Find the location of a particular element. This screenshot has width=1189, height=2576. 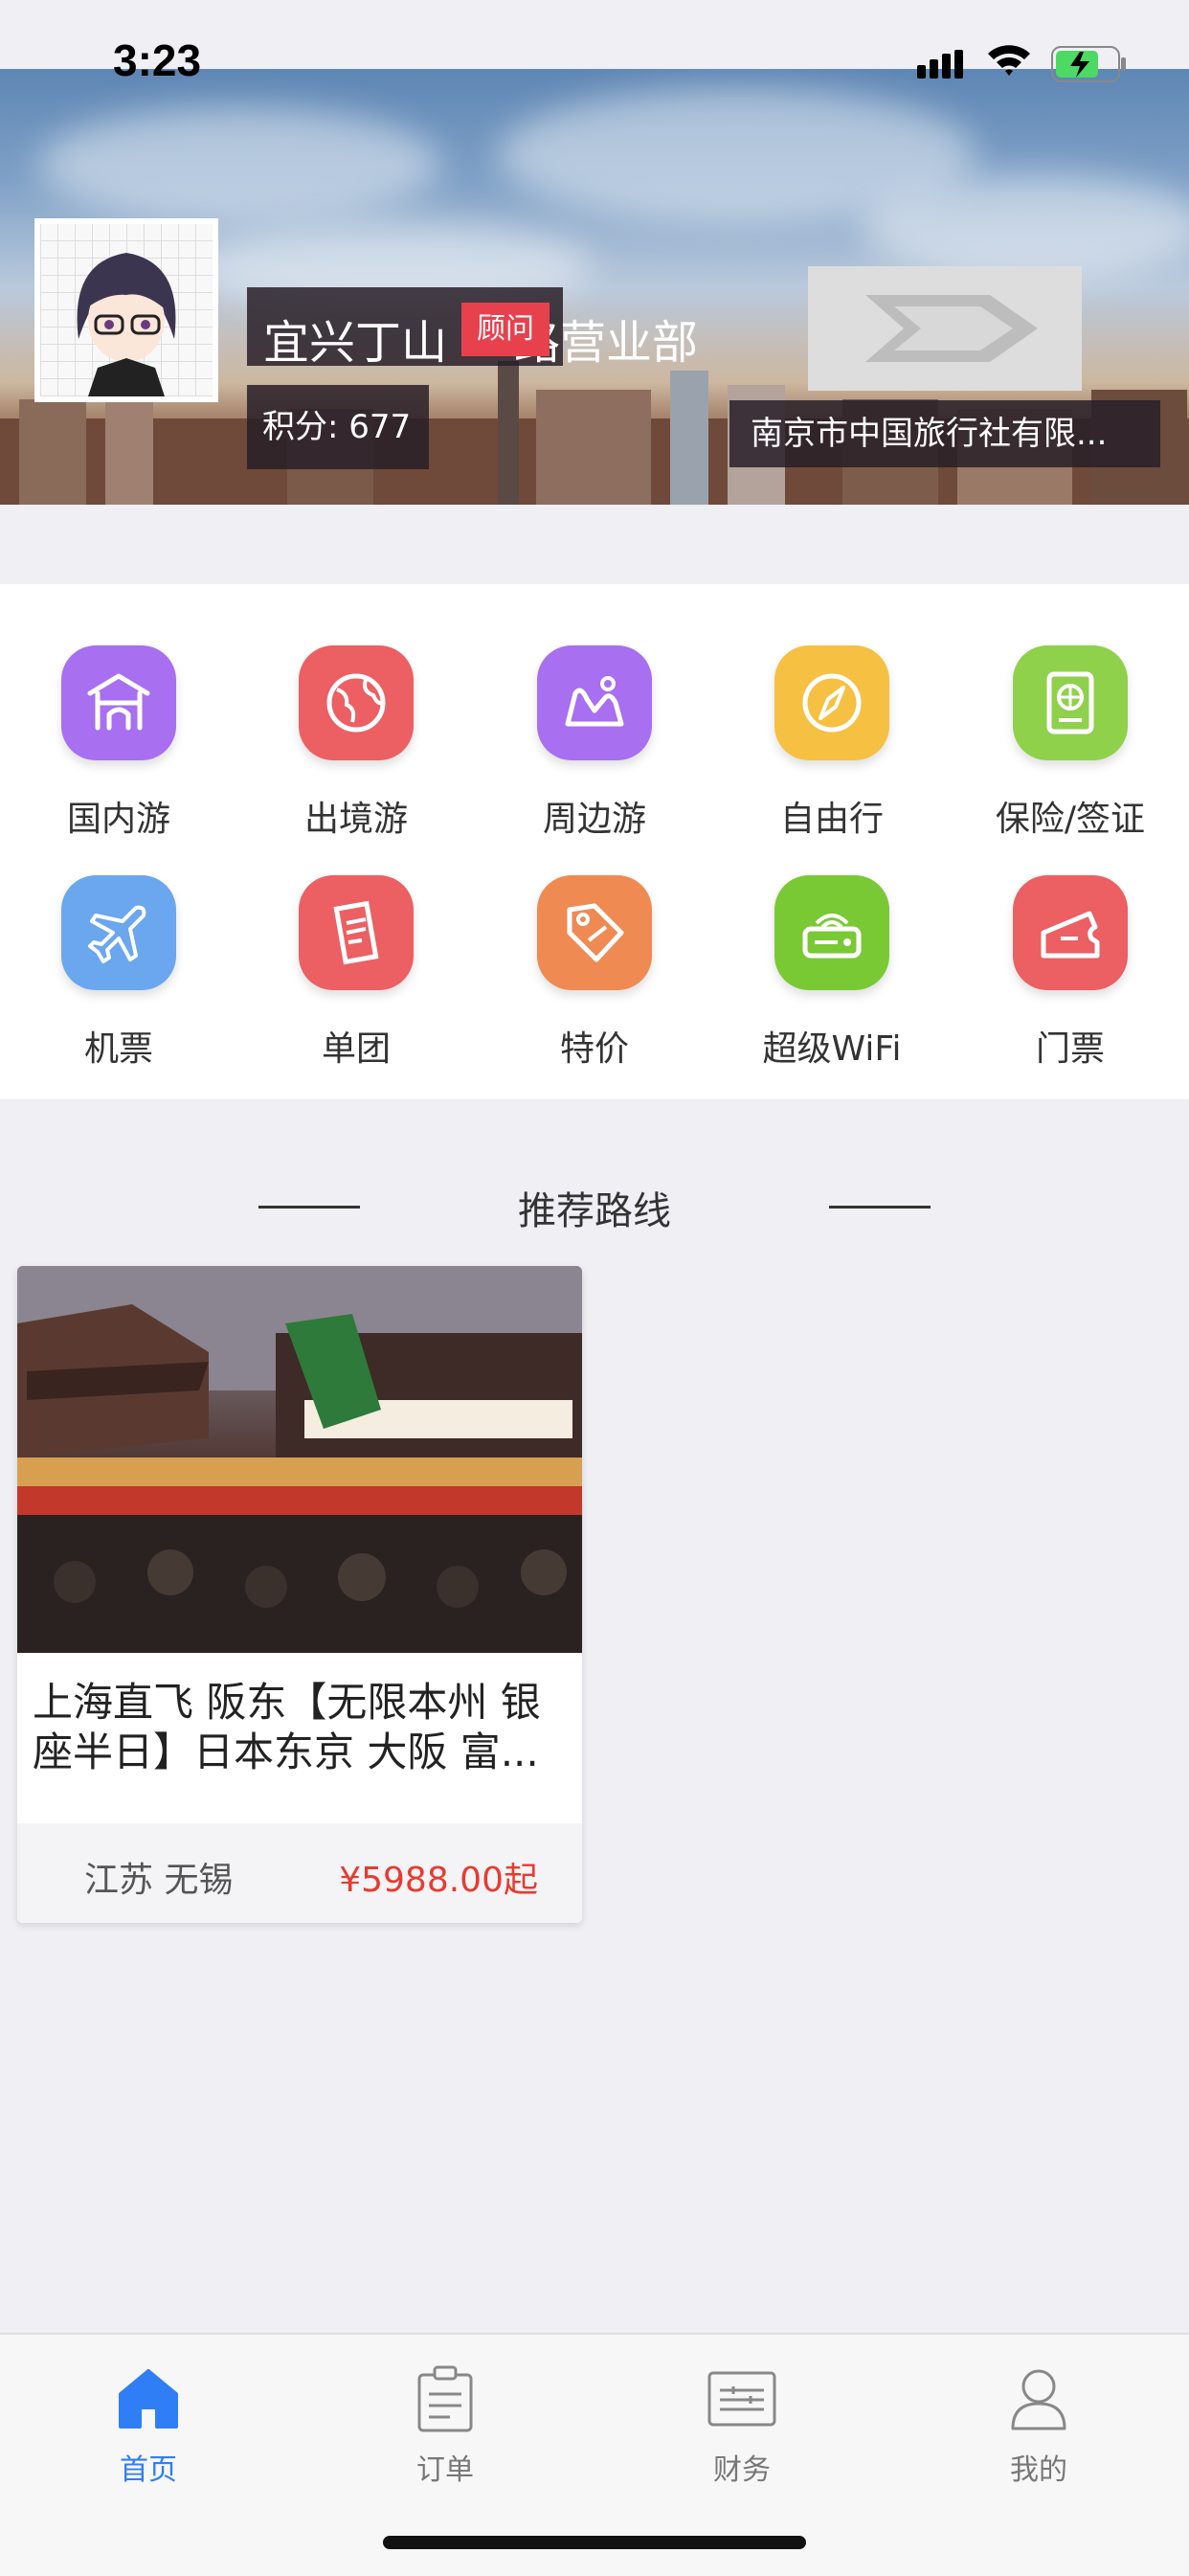

category-nearby-tour: 周边游 is located at coordinates (594, 743).